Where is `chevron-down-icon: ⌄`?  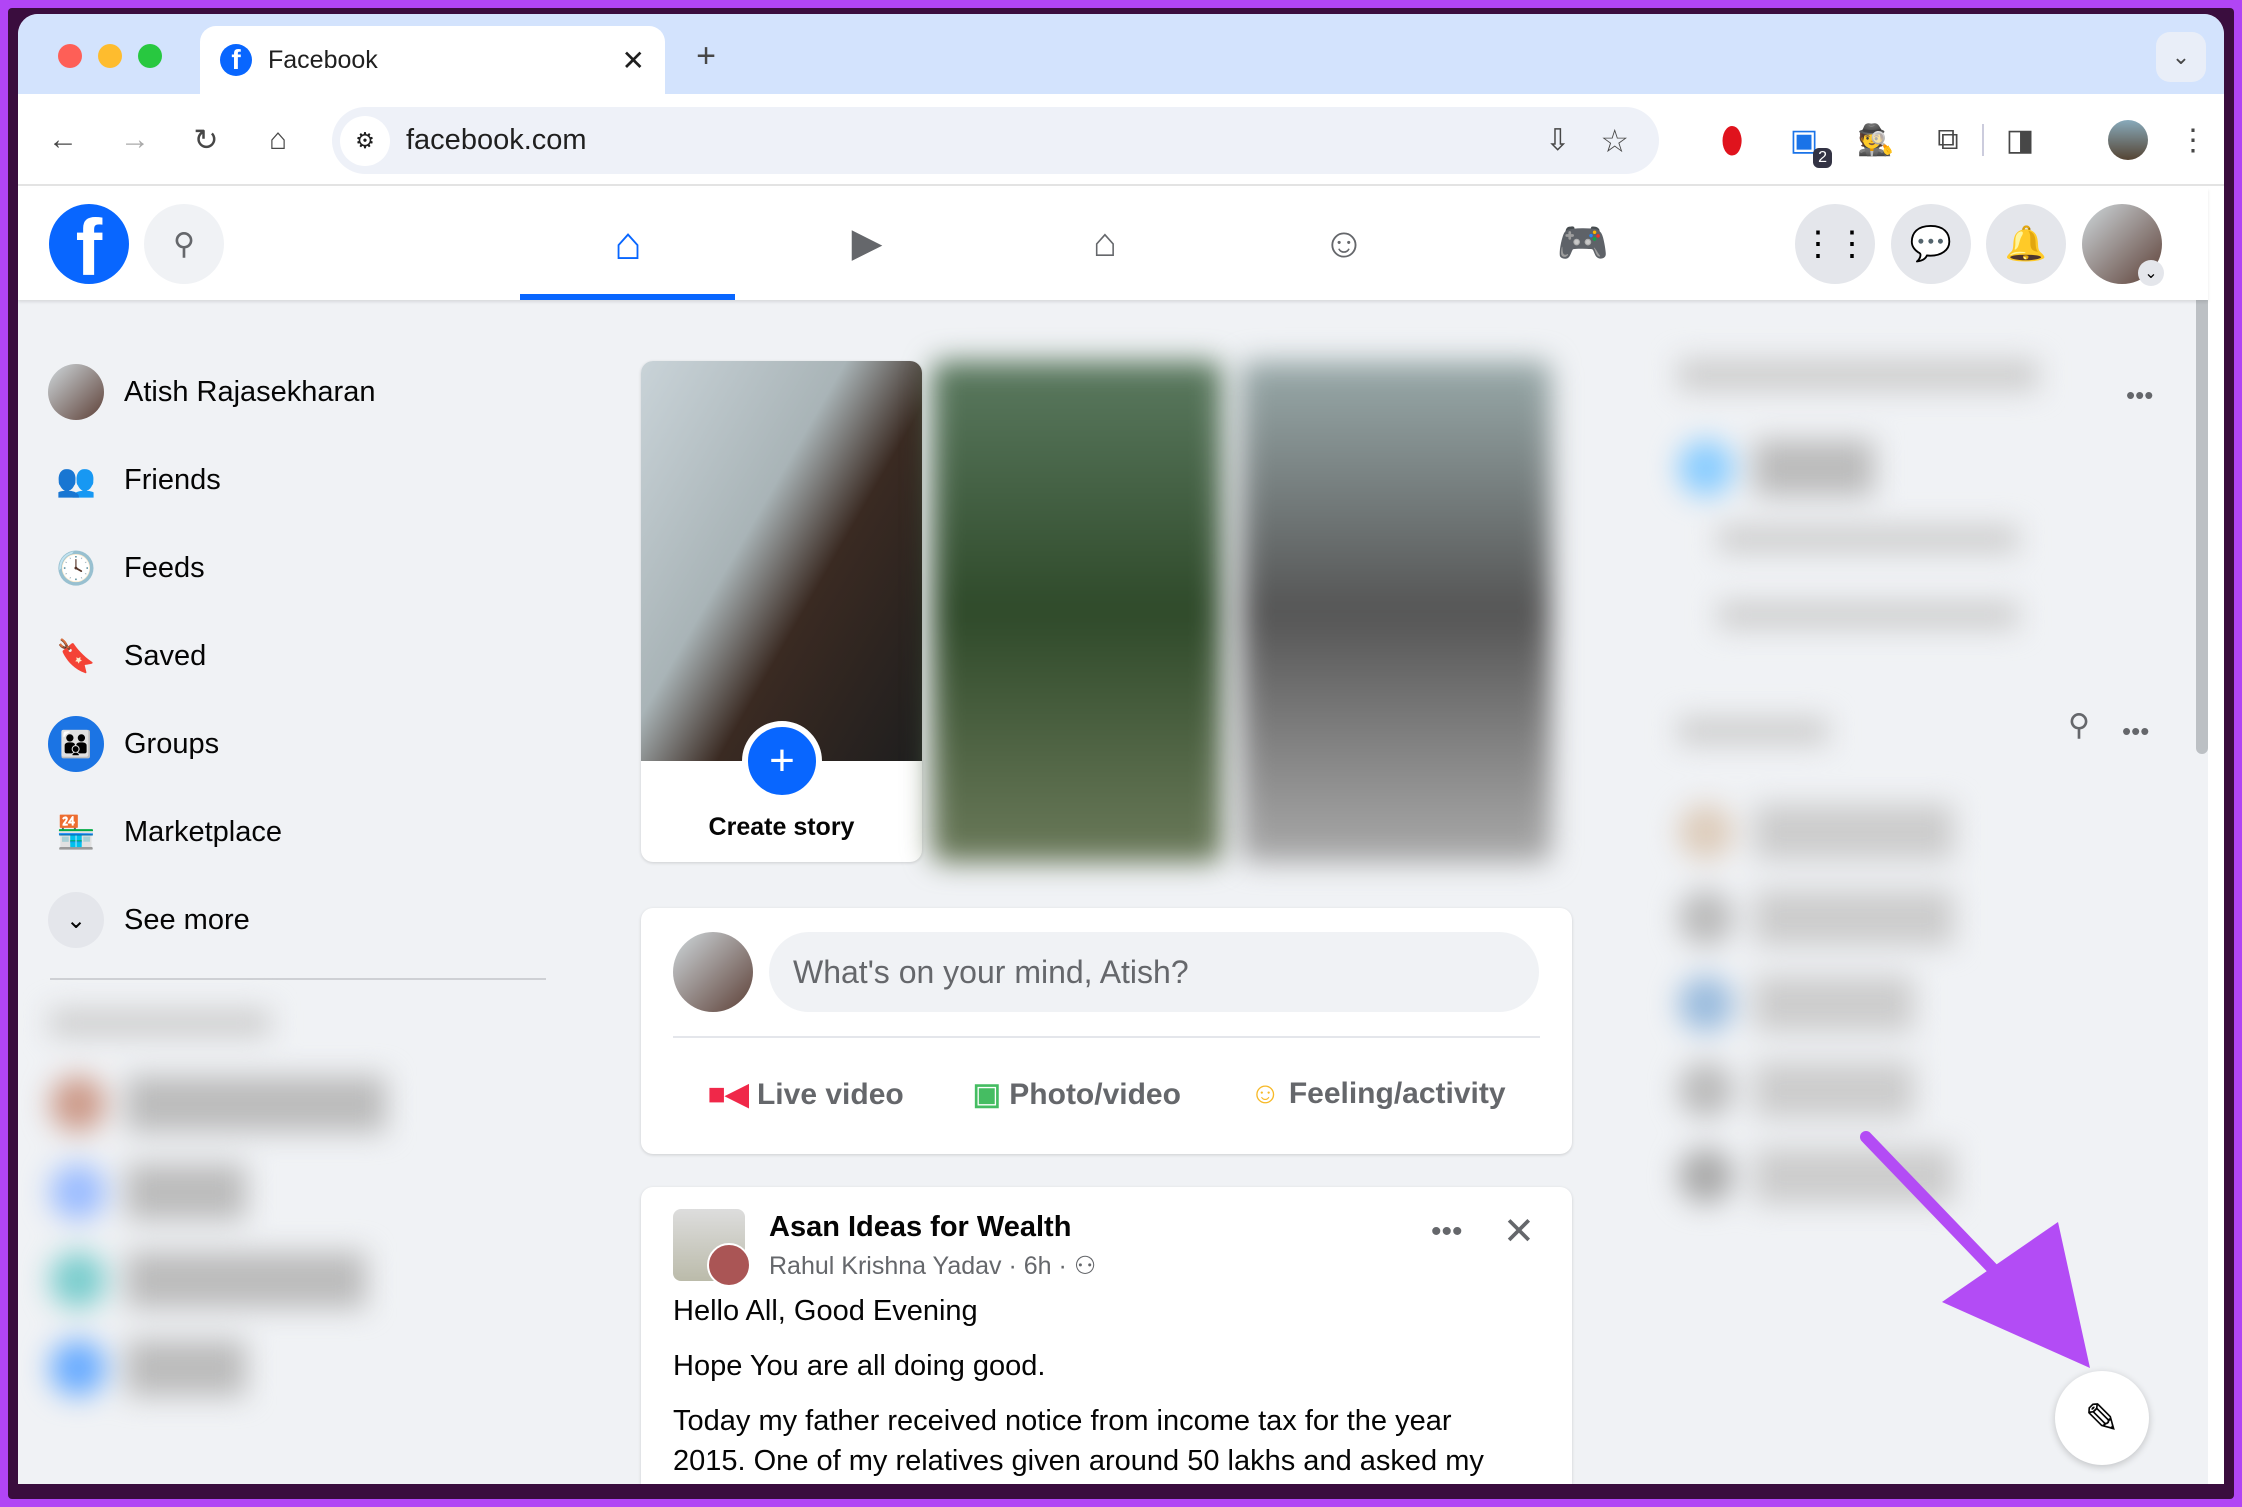 chevron-down-icon: ⌄ is located at coordinates (2151, 273).